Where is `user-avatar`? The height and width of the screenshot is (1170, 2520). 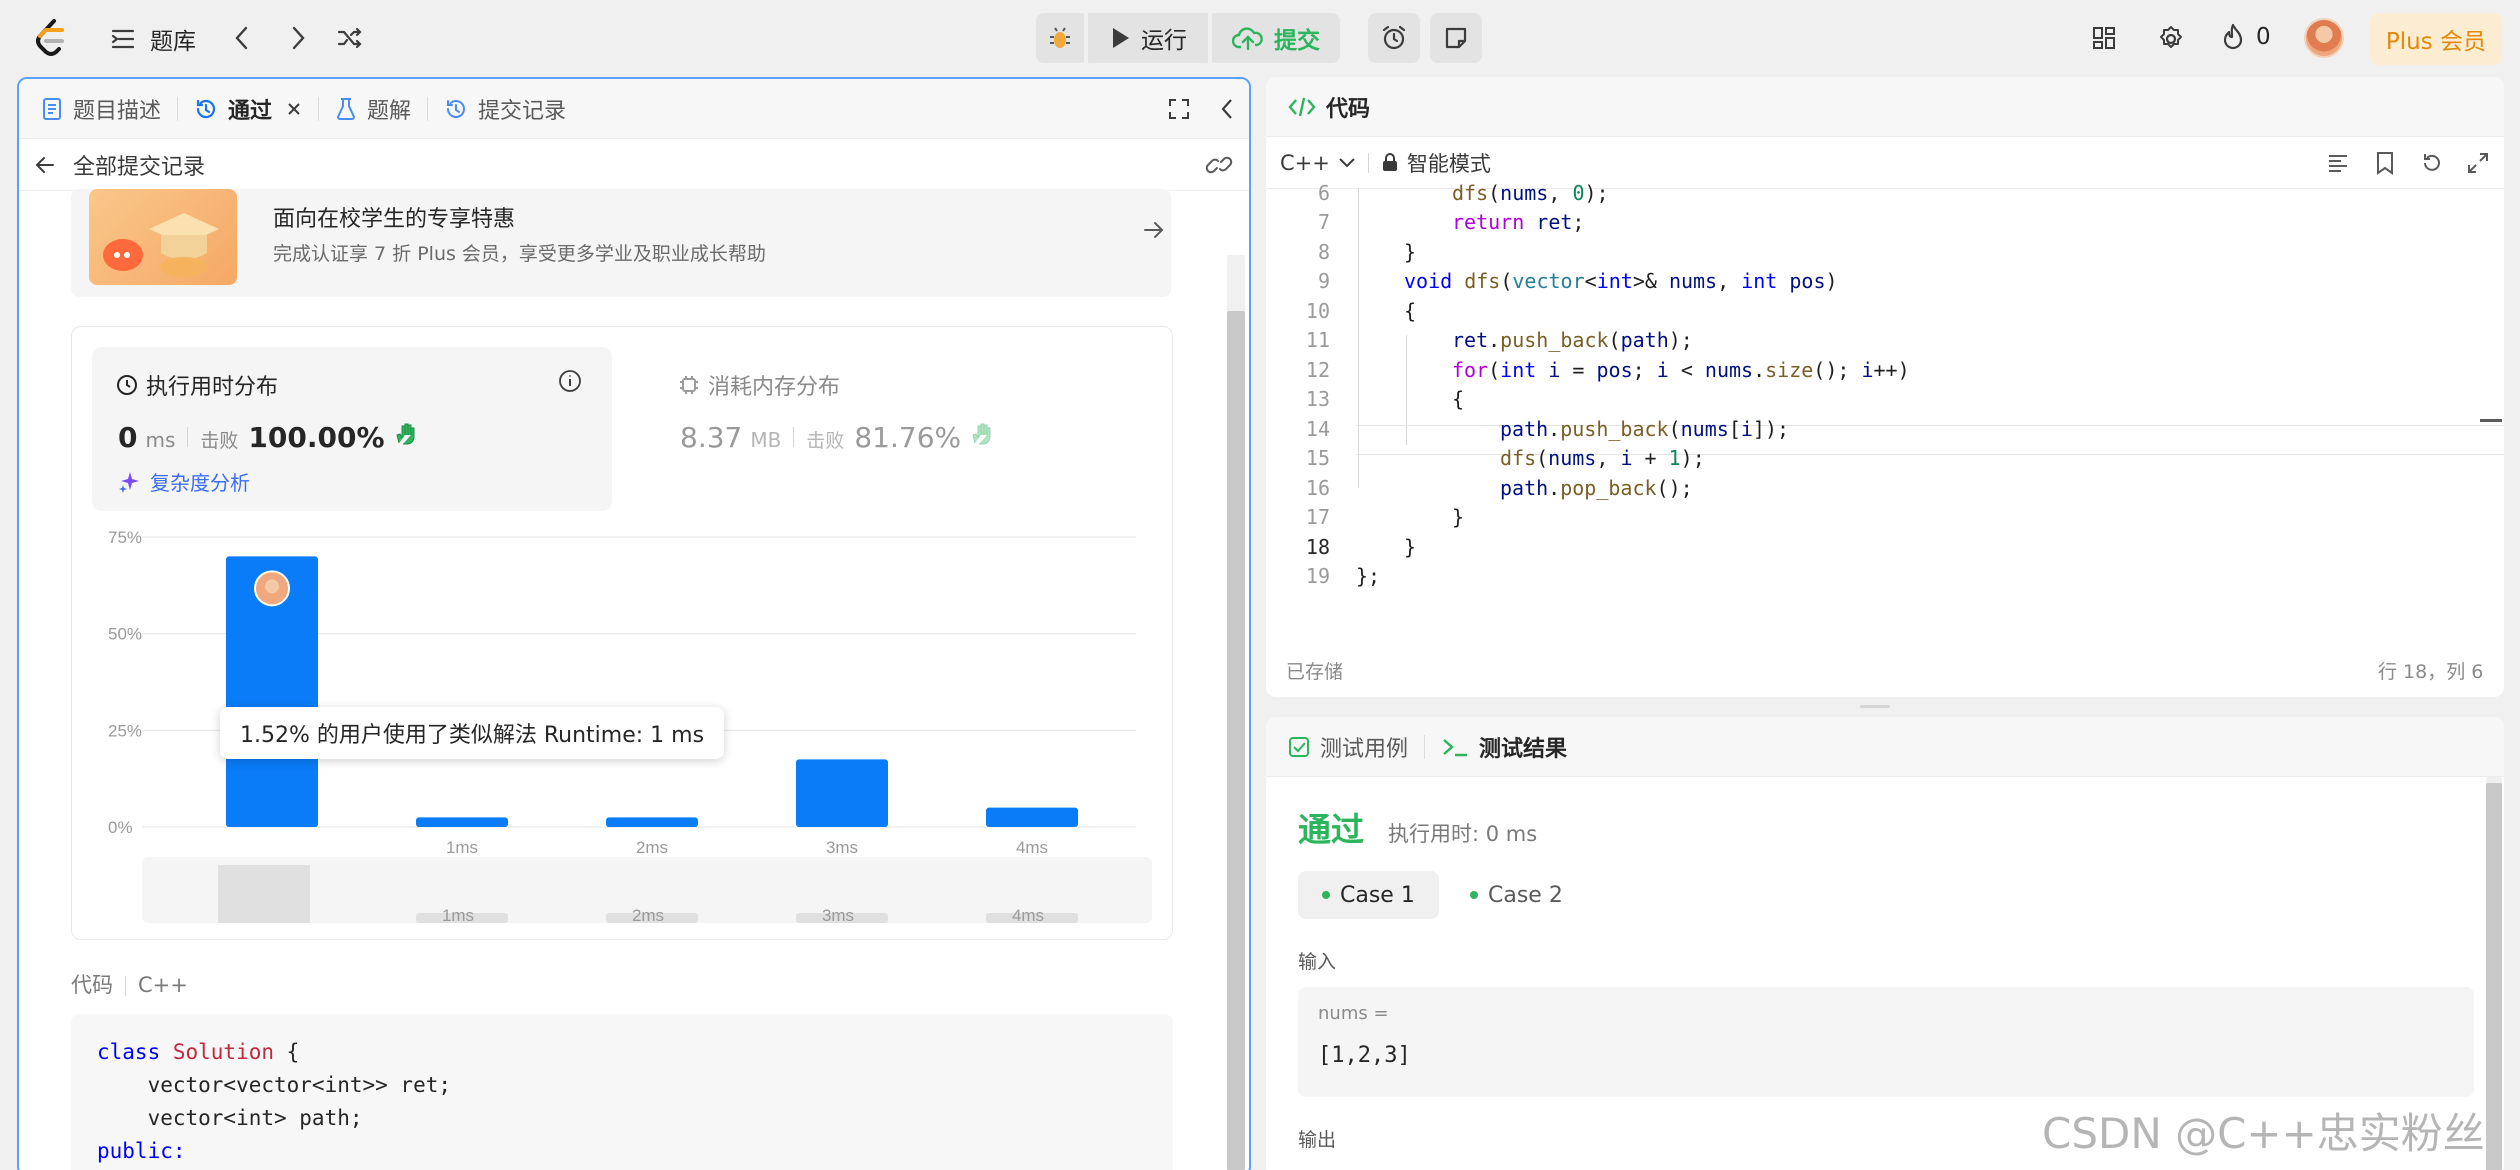
user-avatar is located at coordinates (2324, 38).